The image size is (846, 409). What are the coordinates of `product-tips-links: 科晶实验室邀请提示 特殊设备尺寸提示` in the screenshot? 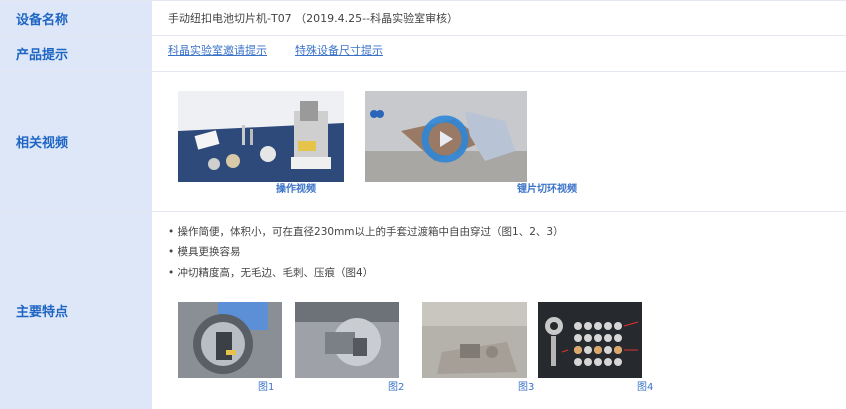 It's located at (499, 53).